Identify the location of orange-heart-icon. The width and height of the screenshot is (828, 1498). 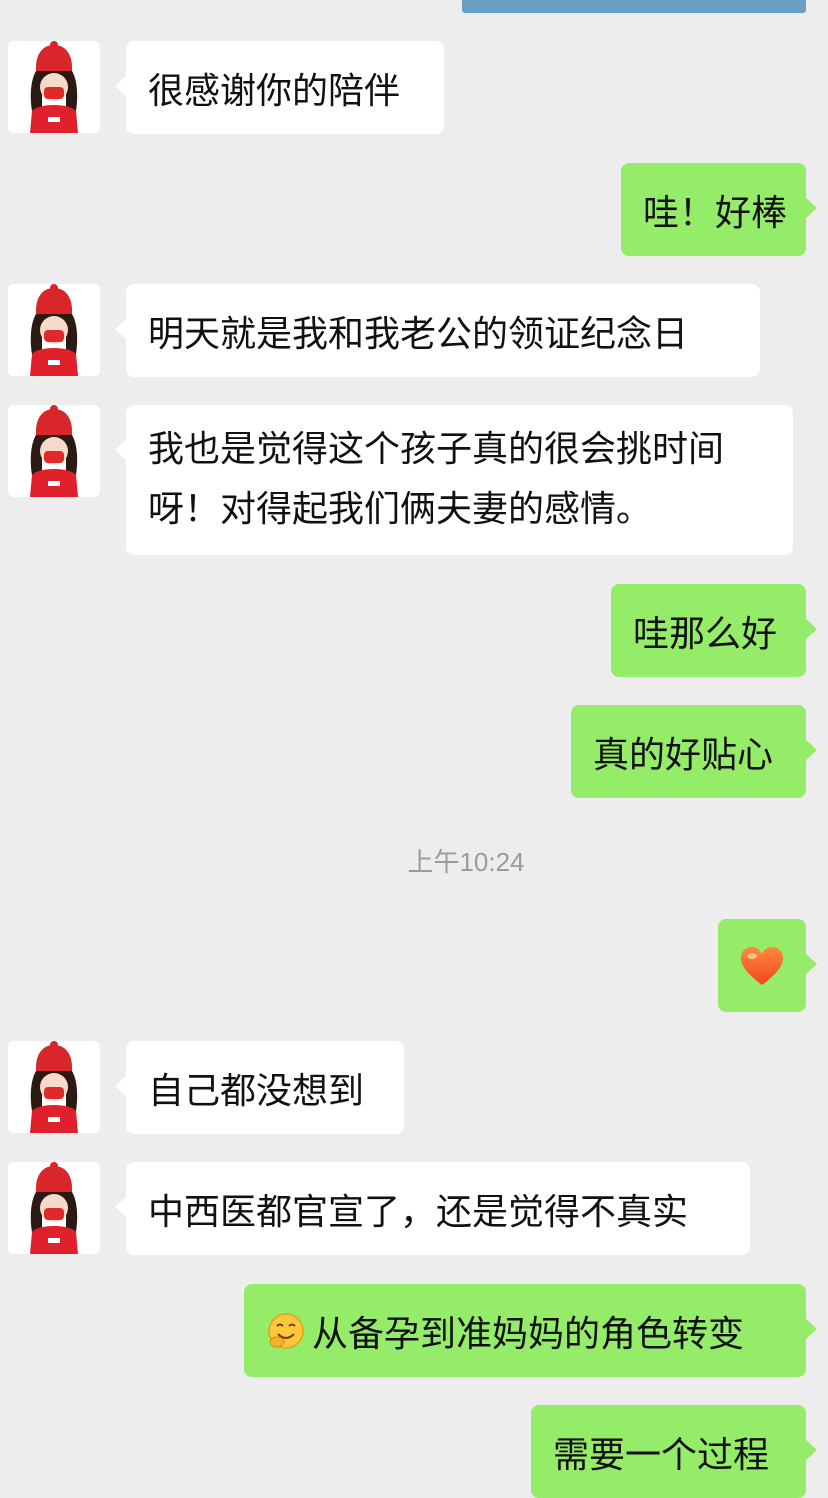
(762, 965).